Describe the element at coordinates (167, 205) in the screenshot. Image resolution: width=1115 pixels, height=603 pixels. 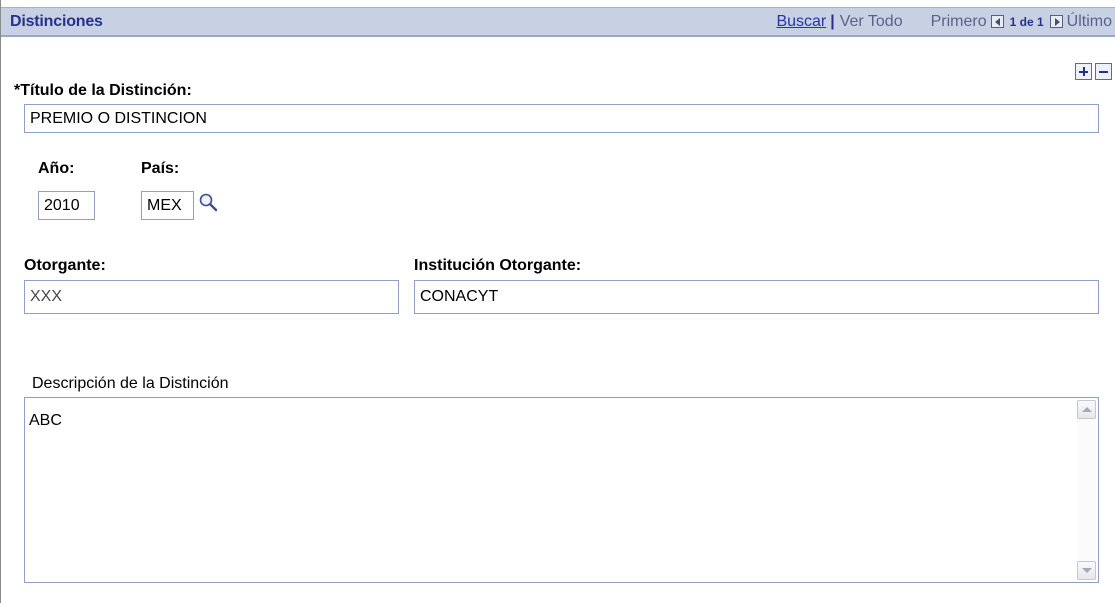
I see `pais-field: MEX` at that location.